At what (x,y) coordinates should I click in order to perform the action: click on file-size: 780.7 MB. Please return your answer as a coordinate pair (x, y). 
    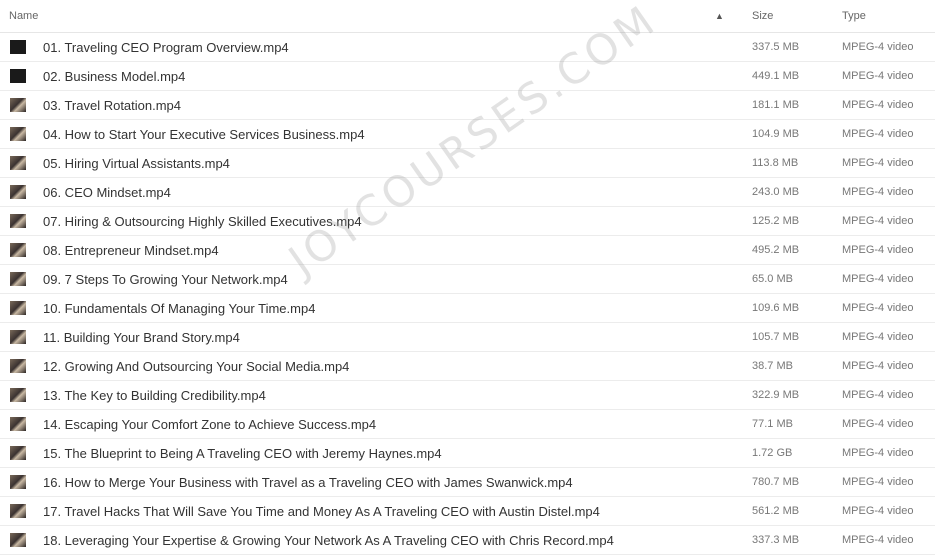
    Looking at the image, I should click on (776, 482).